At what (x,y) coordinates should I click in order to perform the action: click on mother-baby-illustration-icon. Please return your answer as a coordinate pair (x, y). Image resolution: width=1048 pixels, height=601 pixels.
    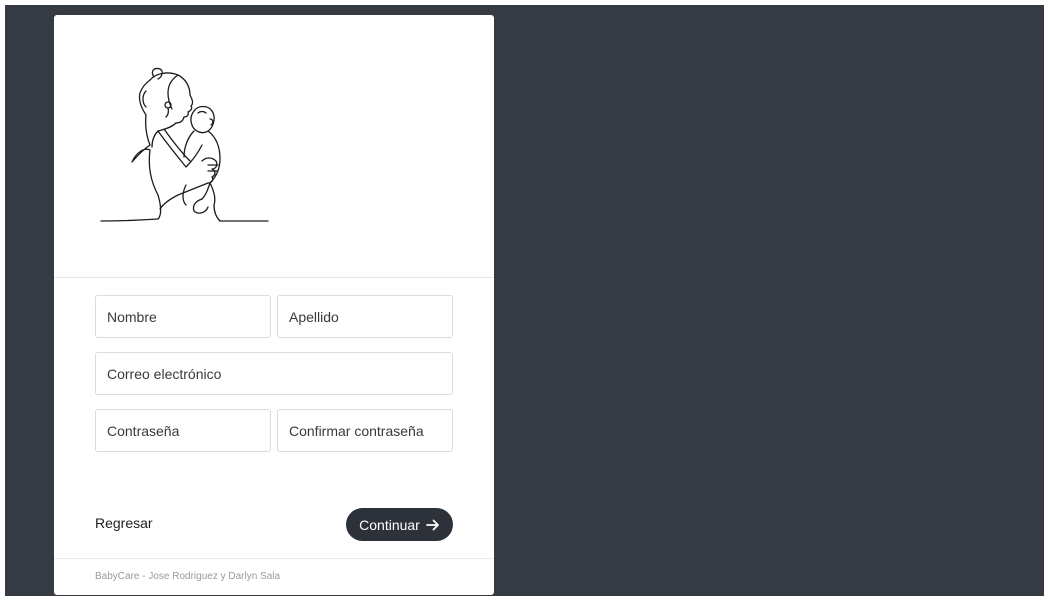
    Looking at the image, I should click on (184, 144).